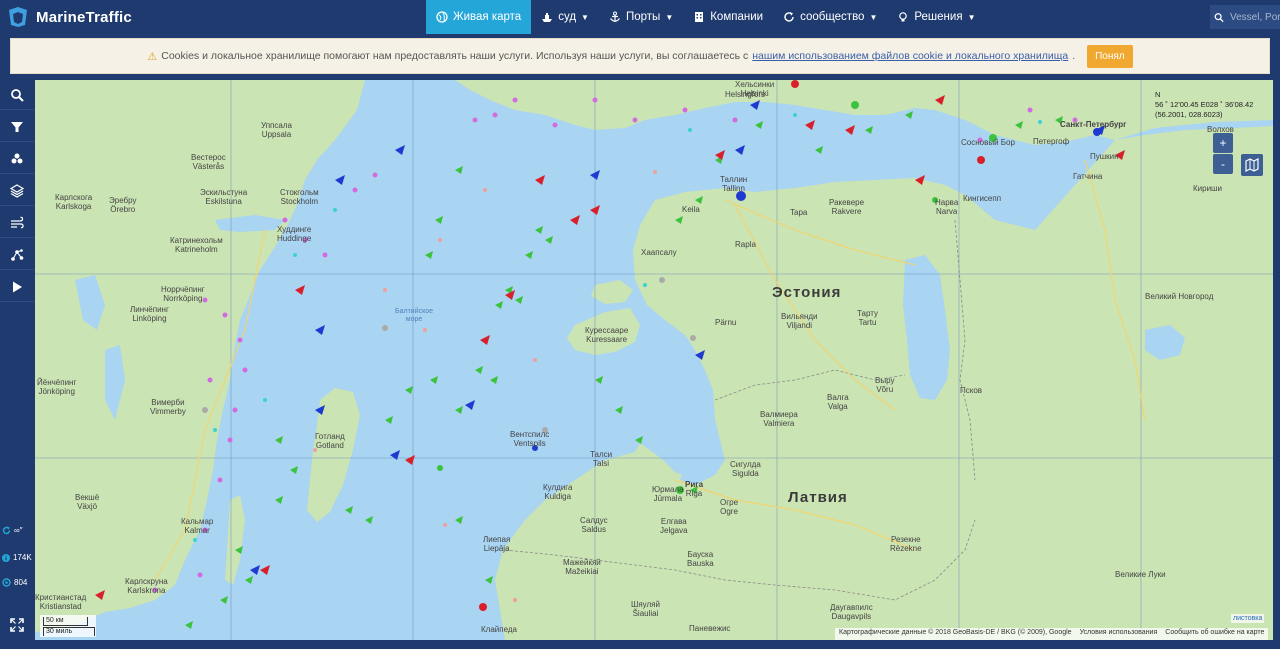 The width and height of the screenshot is (1280, 649). Describe the element at coordinates (17, 223) in the screenshot. I see `wind-tool-button` at that location.